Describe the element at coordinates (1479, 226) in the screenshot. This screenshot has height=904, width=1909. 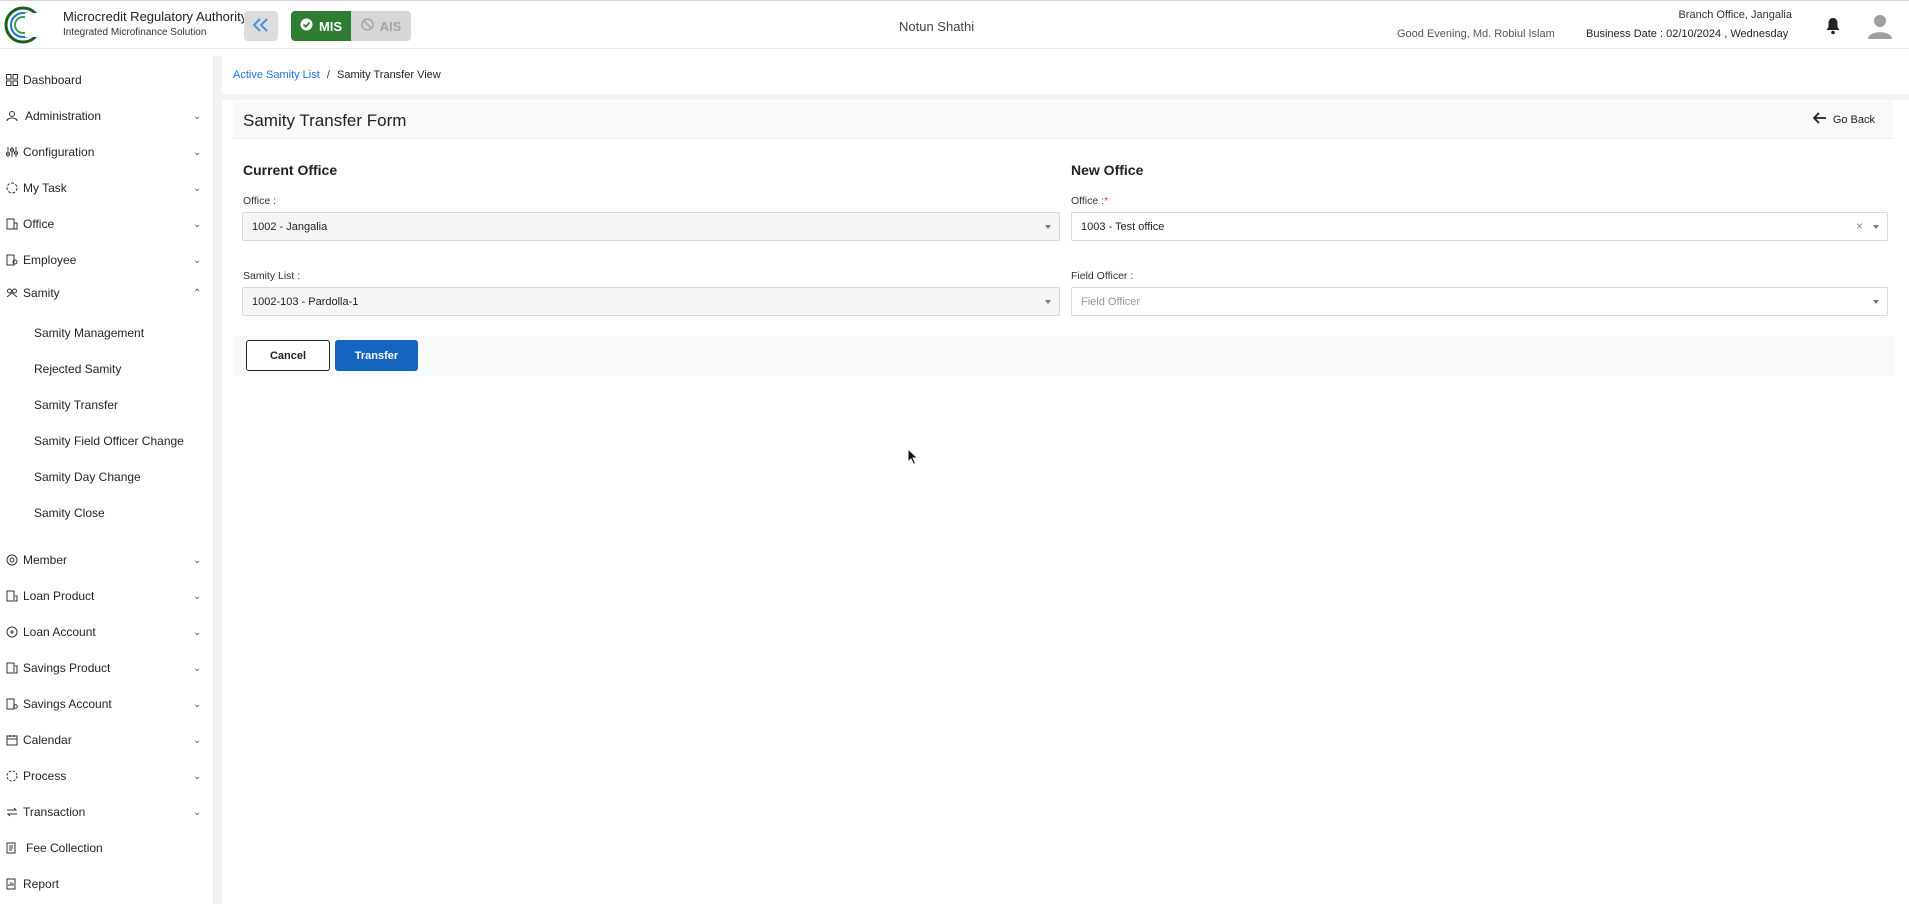
I see `new-office-select: 1003 - Test office ×` at that location.